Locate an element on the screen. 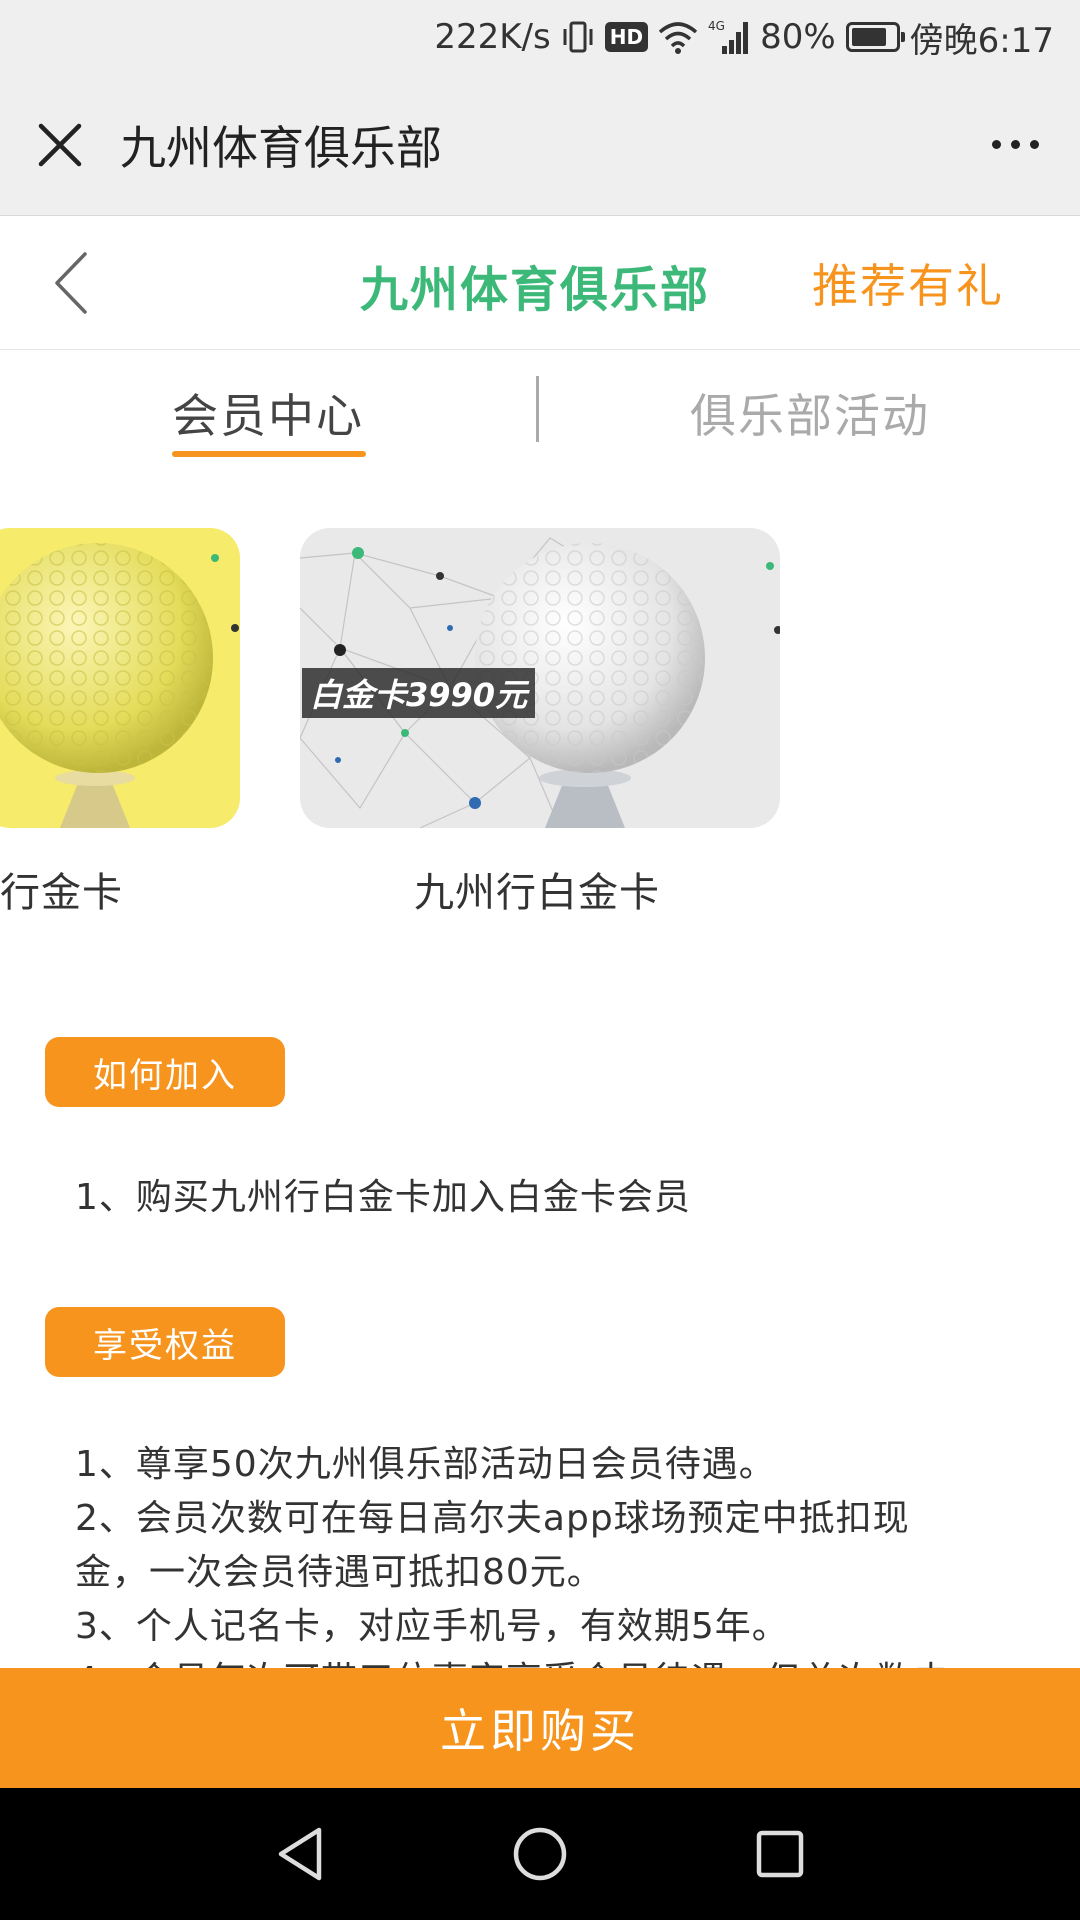  benefits-tag: 享受权益 is located at coordinates (165, 1342).